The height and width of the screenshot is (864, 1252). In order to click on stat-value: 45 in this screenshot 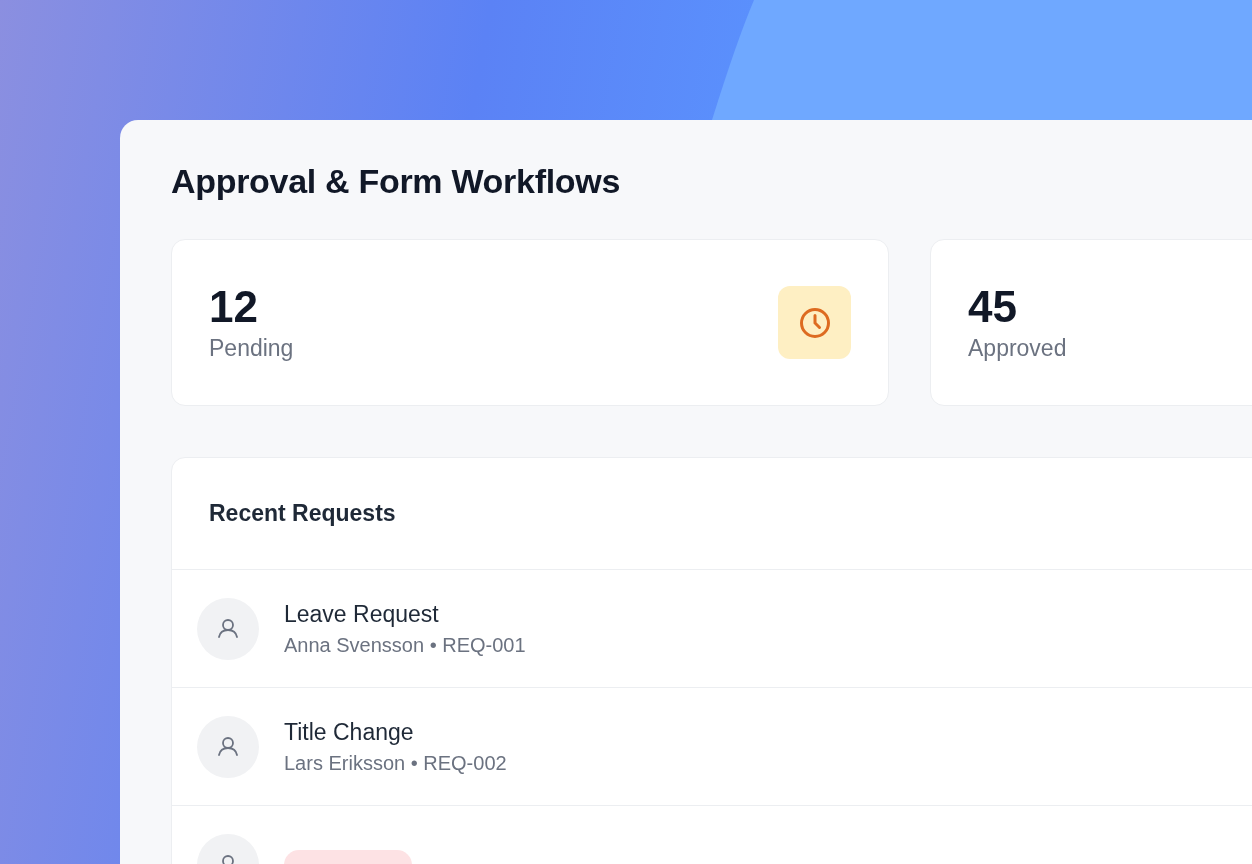, I will do `click(993, 307)`.